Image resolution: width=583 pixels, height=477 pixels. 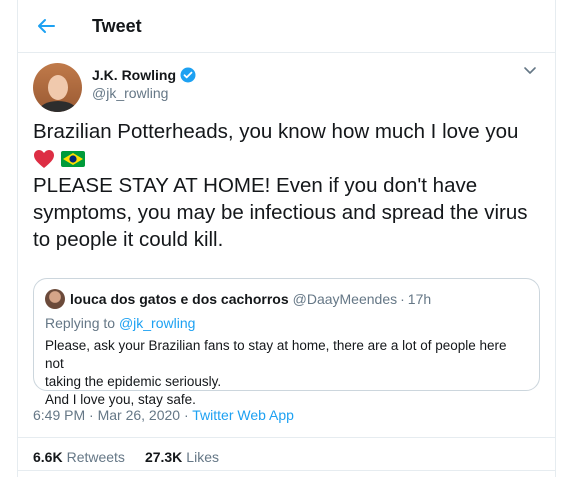 What do you see at coordinates (73, 158) in the screenshot?
I see `brazil-flag-emoji-icon` at bounding box center [73, 158].